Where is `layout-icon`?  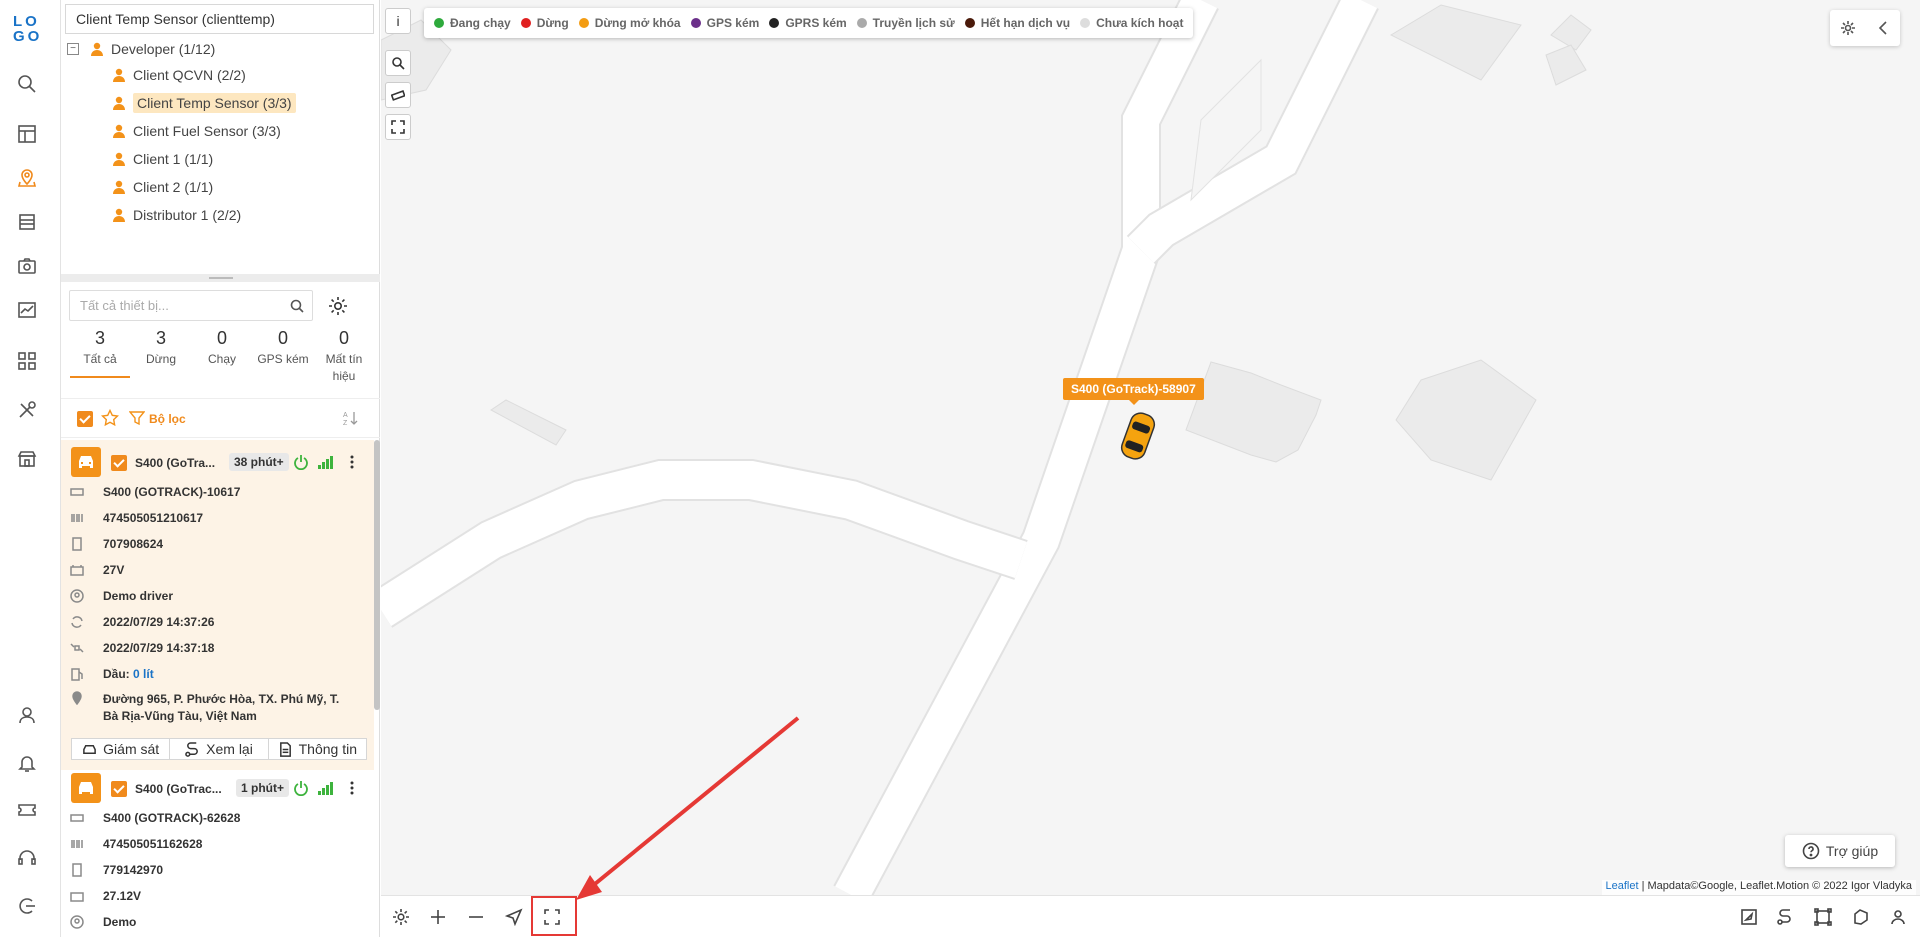
layout-icon is located at coordinates (27, 134).